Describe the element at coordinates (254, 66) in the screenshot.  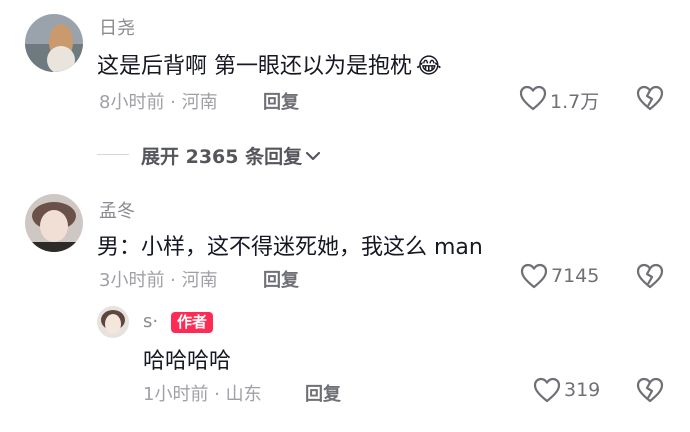
I see `comment-text-body: 这是后背啊 第一眼还以为是抱枕` at that location.